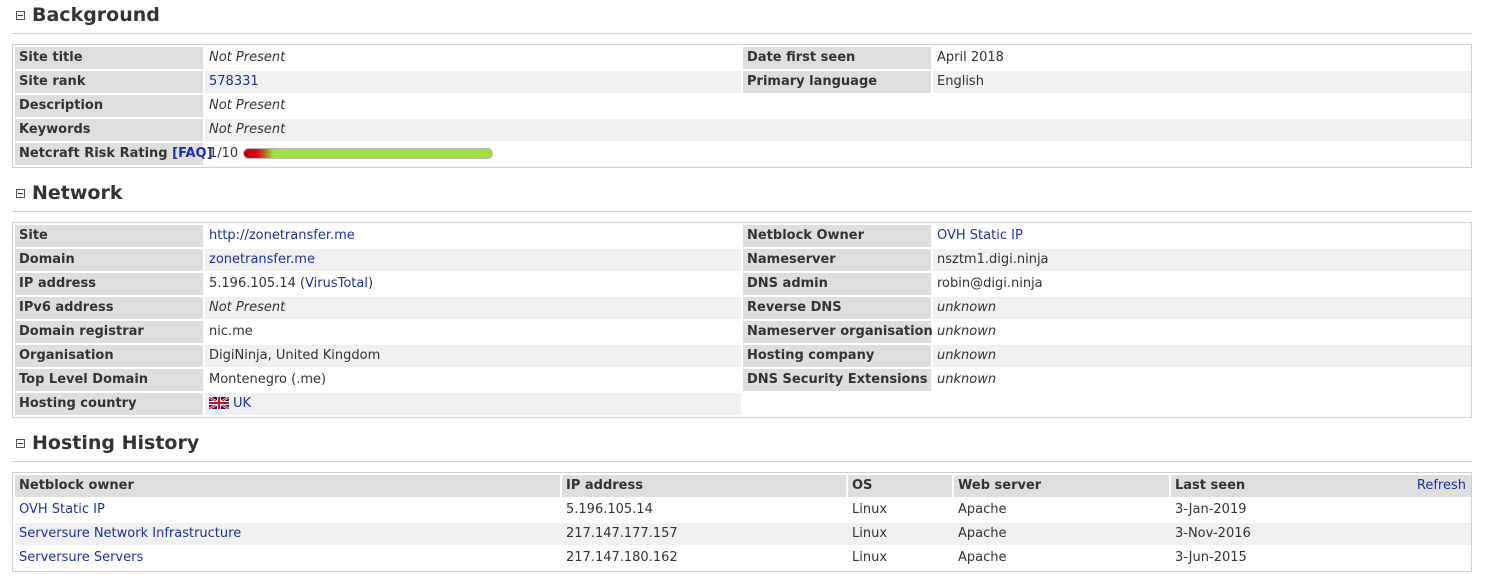  I want to click on last-seen-header: Last seen, so click(1210, 485).